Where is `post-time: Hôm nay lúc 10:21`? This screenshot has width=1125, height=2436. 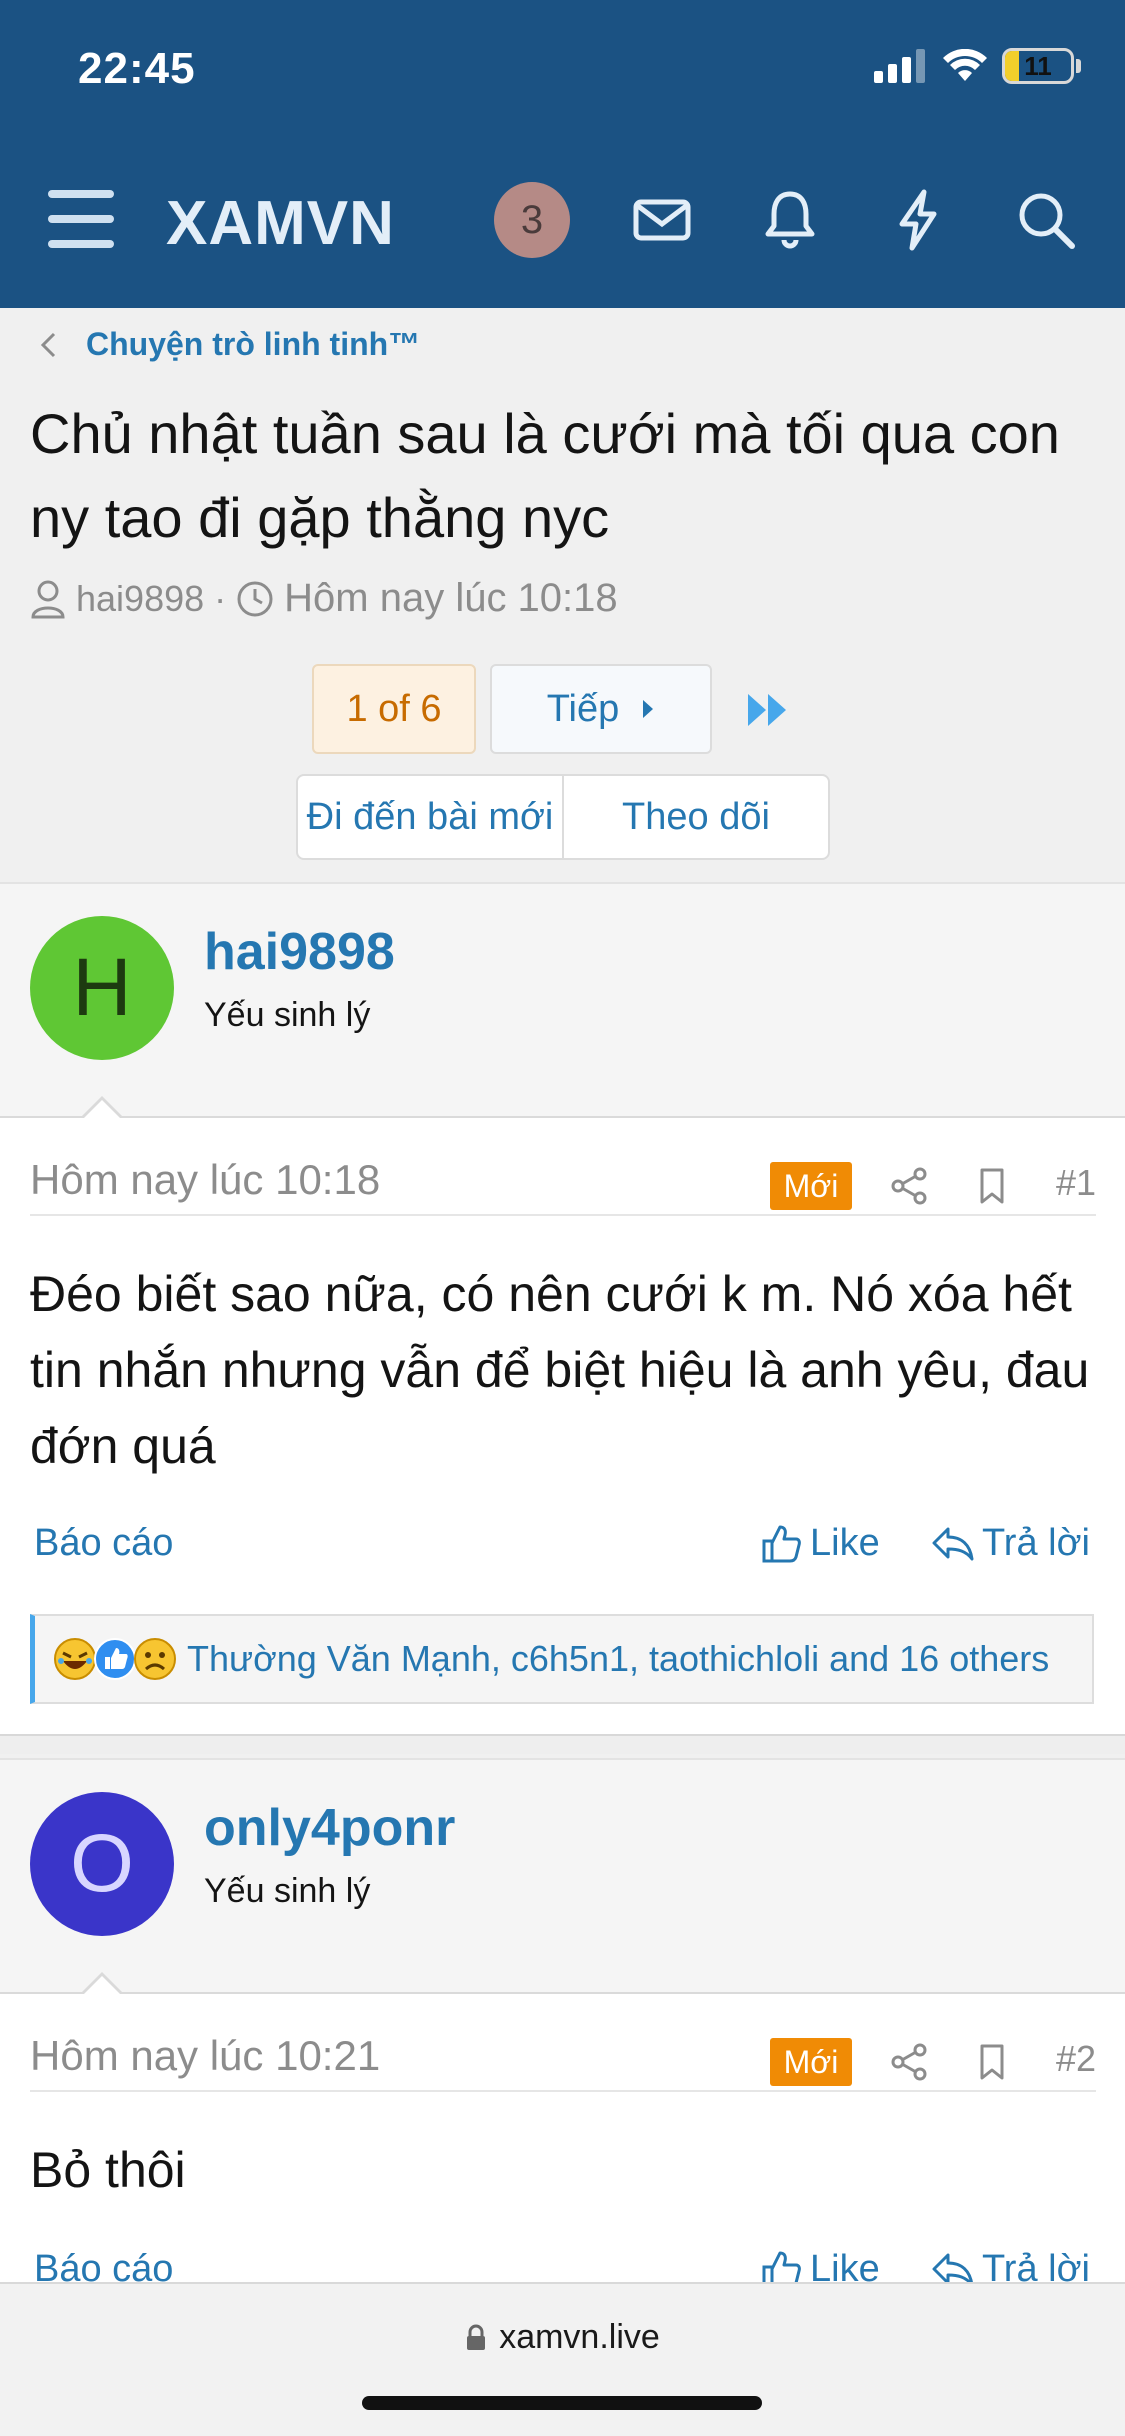
post-time: Hôm nay lúc 10:21 is located at coordinates (205, 2056).